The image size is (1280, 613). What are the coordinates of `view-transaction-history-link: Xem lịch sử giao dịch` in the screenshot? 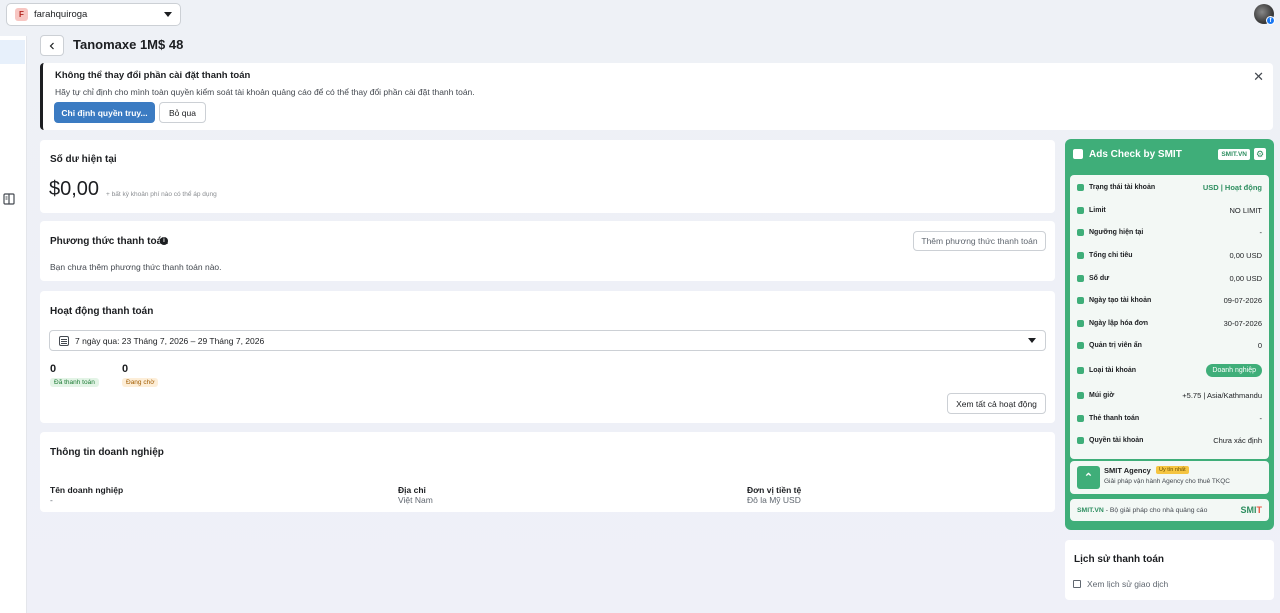 It's located at (1120, 584).